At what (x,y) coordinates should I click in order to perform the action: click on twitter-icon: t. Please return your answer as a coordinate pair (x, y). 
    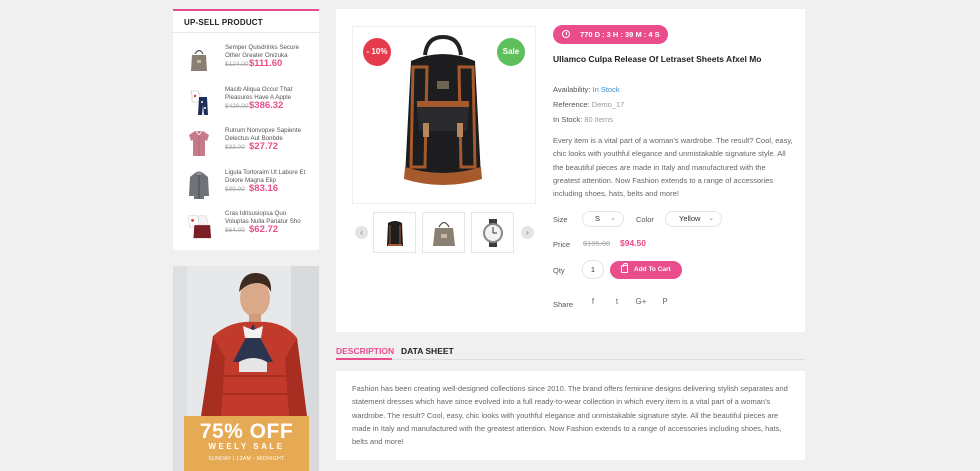
    Looking at the image, I should click on (617, 301).